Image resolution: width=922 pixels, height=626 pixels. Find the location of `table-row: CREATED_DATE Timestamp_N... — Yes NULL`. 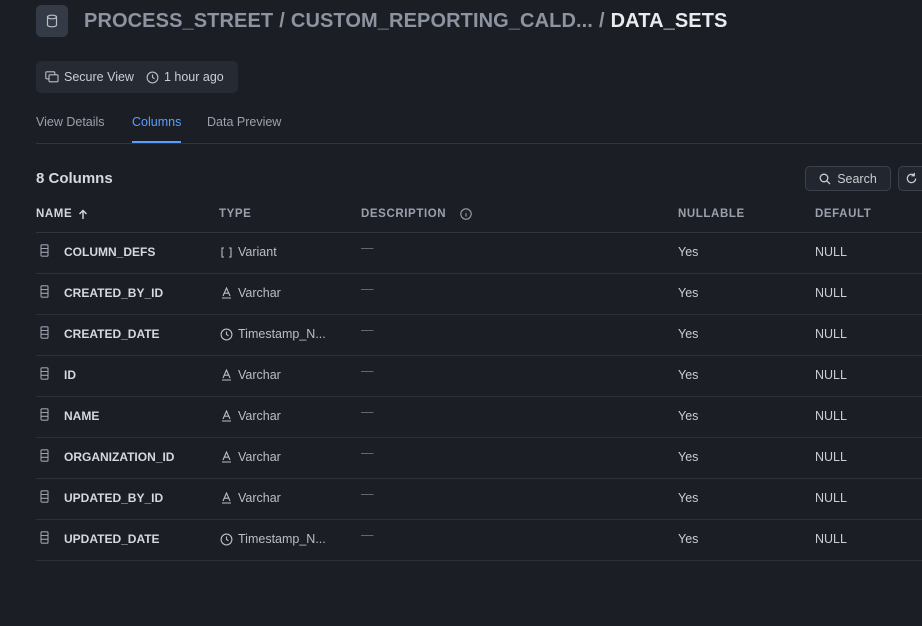

table-row: CREATED_DATE Timestamp_N... — Yes NULL is located at coordinates (479, 335).